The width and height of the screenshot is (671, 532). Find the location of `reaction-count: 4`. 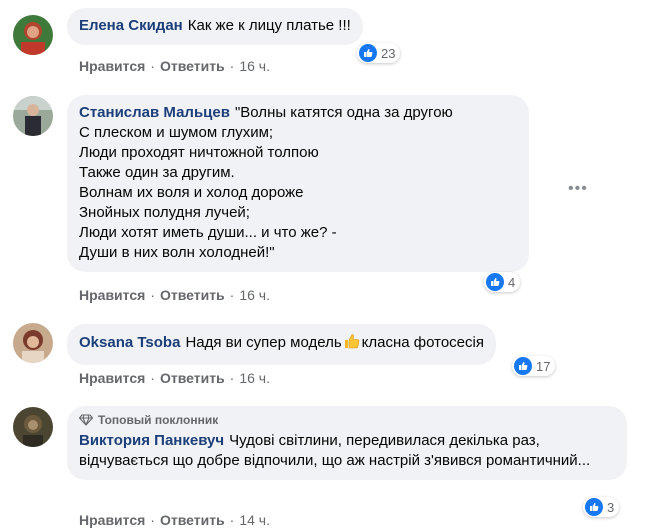

reaction-count: 4 is located at coordinates (502, 282).